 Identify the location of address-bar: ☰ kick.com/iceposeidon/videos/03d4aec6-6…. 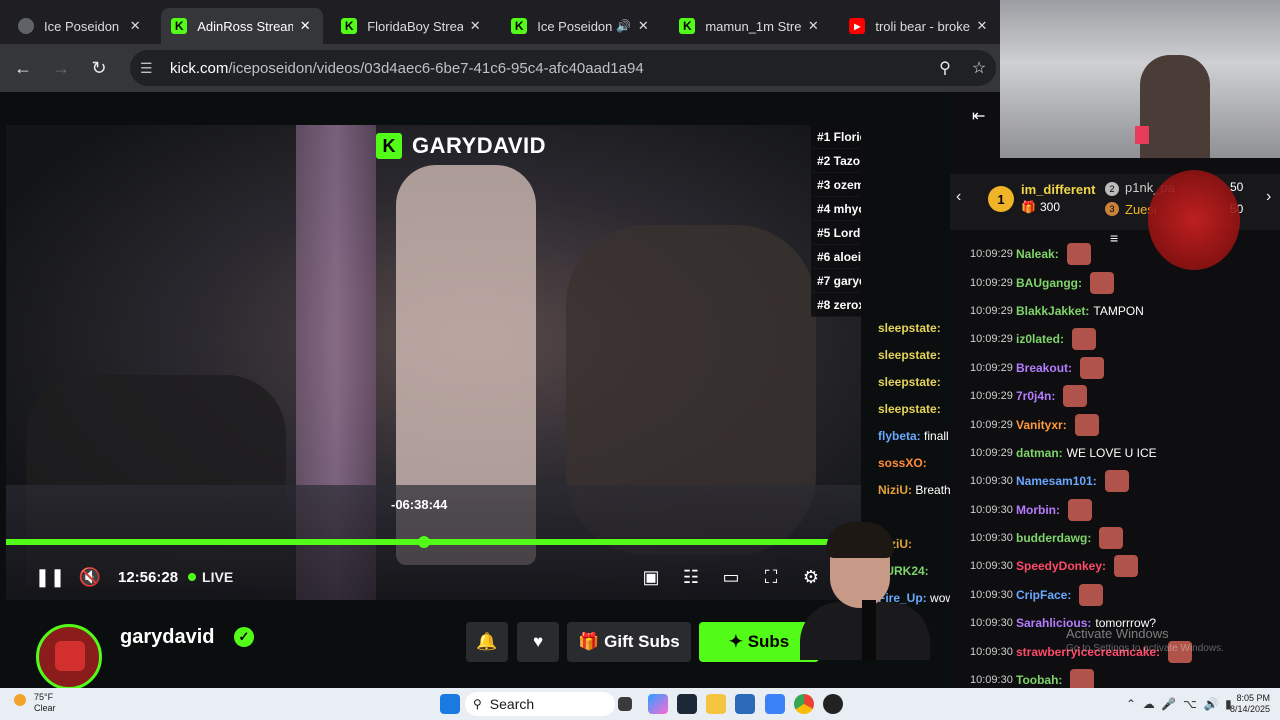
(563, 68).